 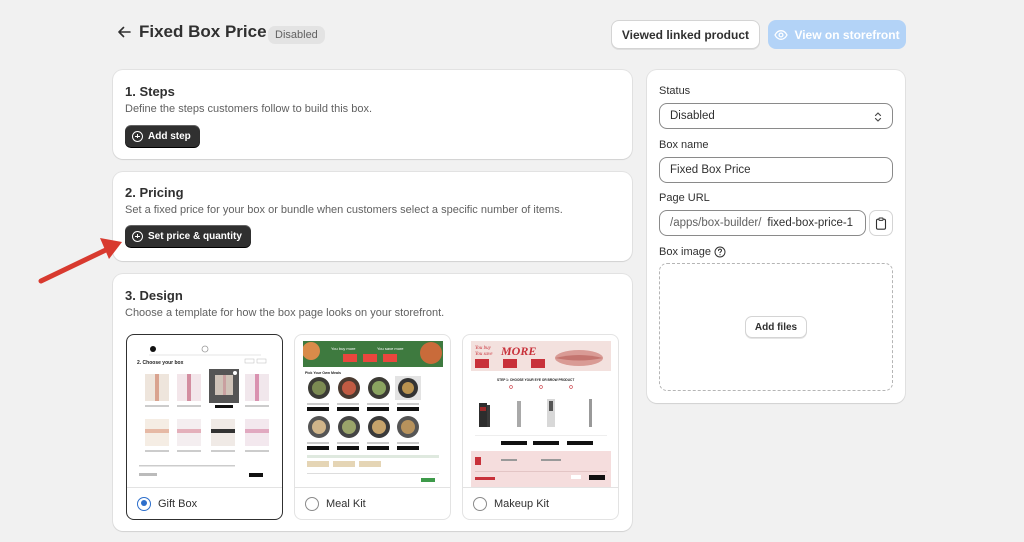 What do you see at coordinates (154, 192) in the screenshot?
I see `pricing-title: 2. Pricing` at bounding box center [154, 192].